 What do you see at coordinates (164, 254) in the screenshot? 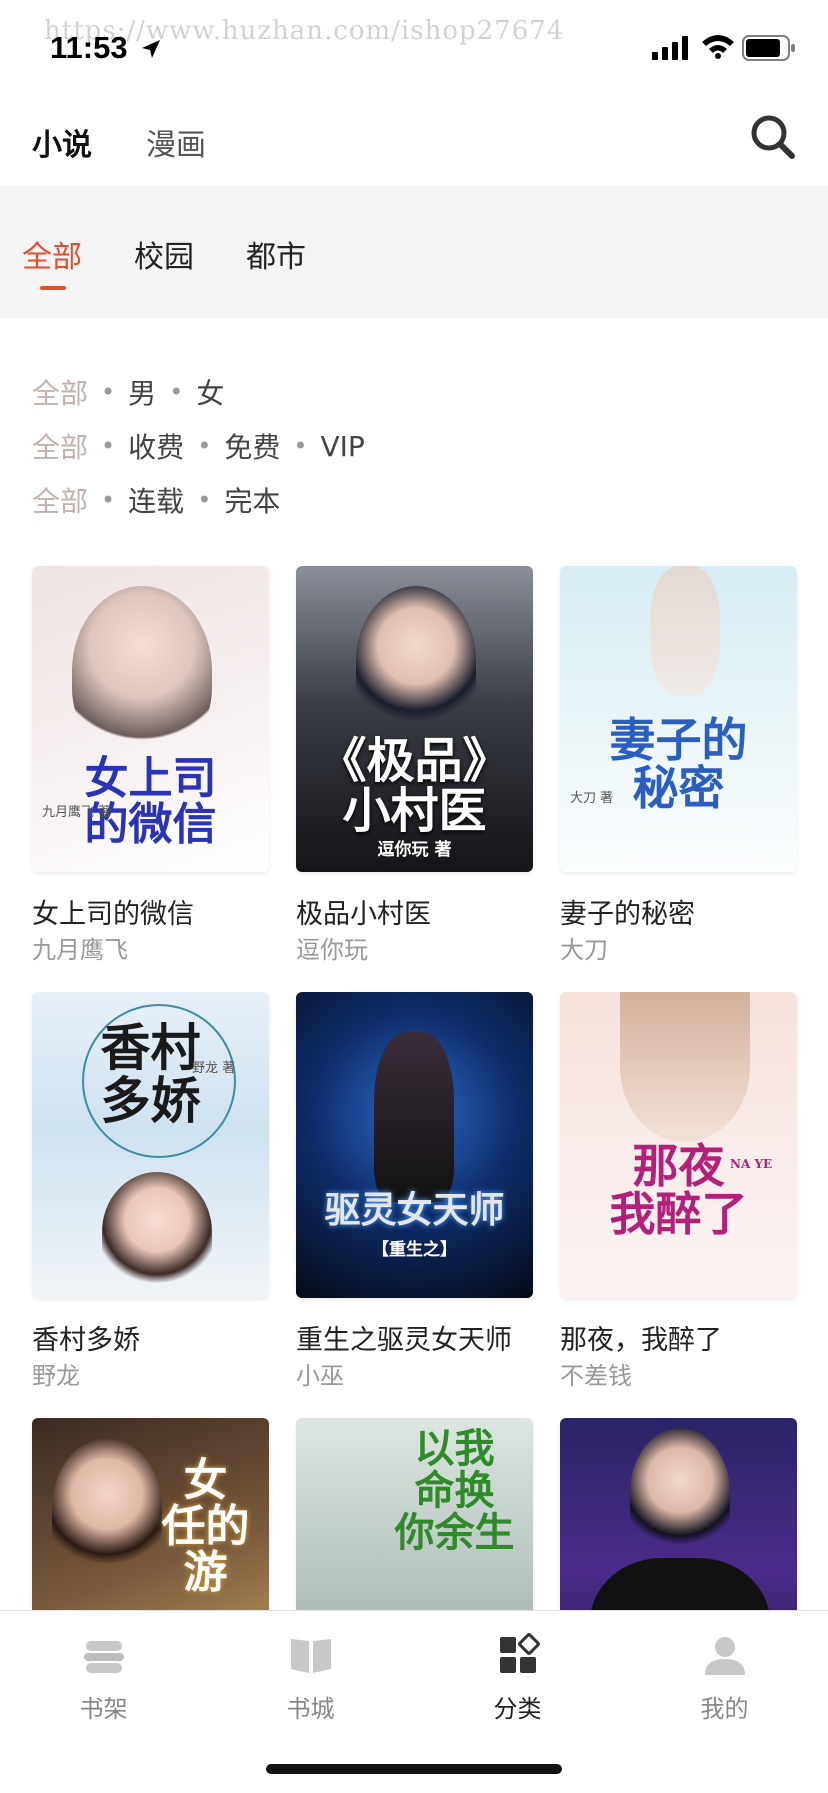
I see `category-tab-campus: 校园` at bounding box center [164, 254].